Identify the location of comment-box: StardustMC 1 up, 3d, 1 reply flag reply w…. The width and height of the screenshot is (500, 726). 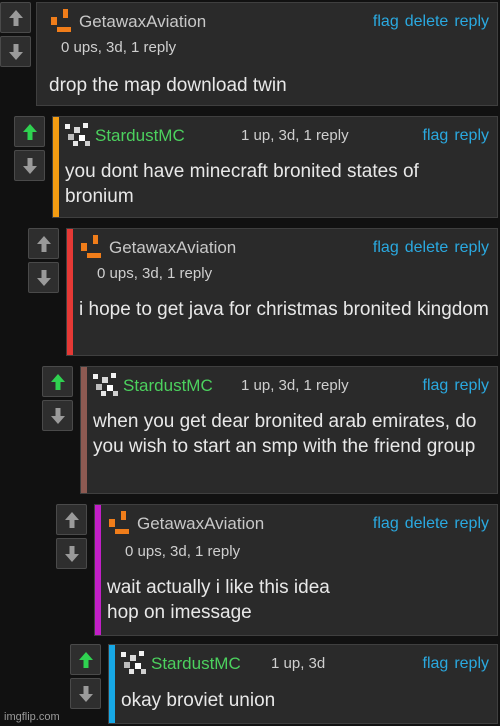
(289, 430).